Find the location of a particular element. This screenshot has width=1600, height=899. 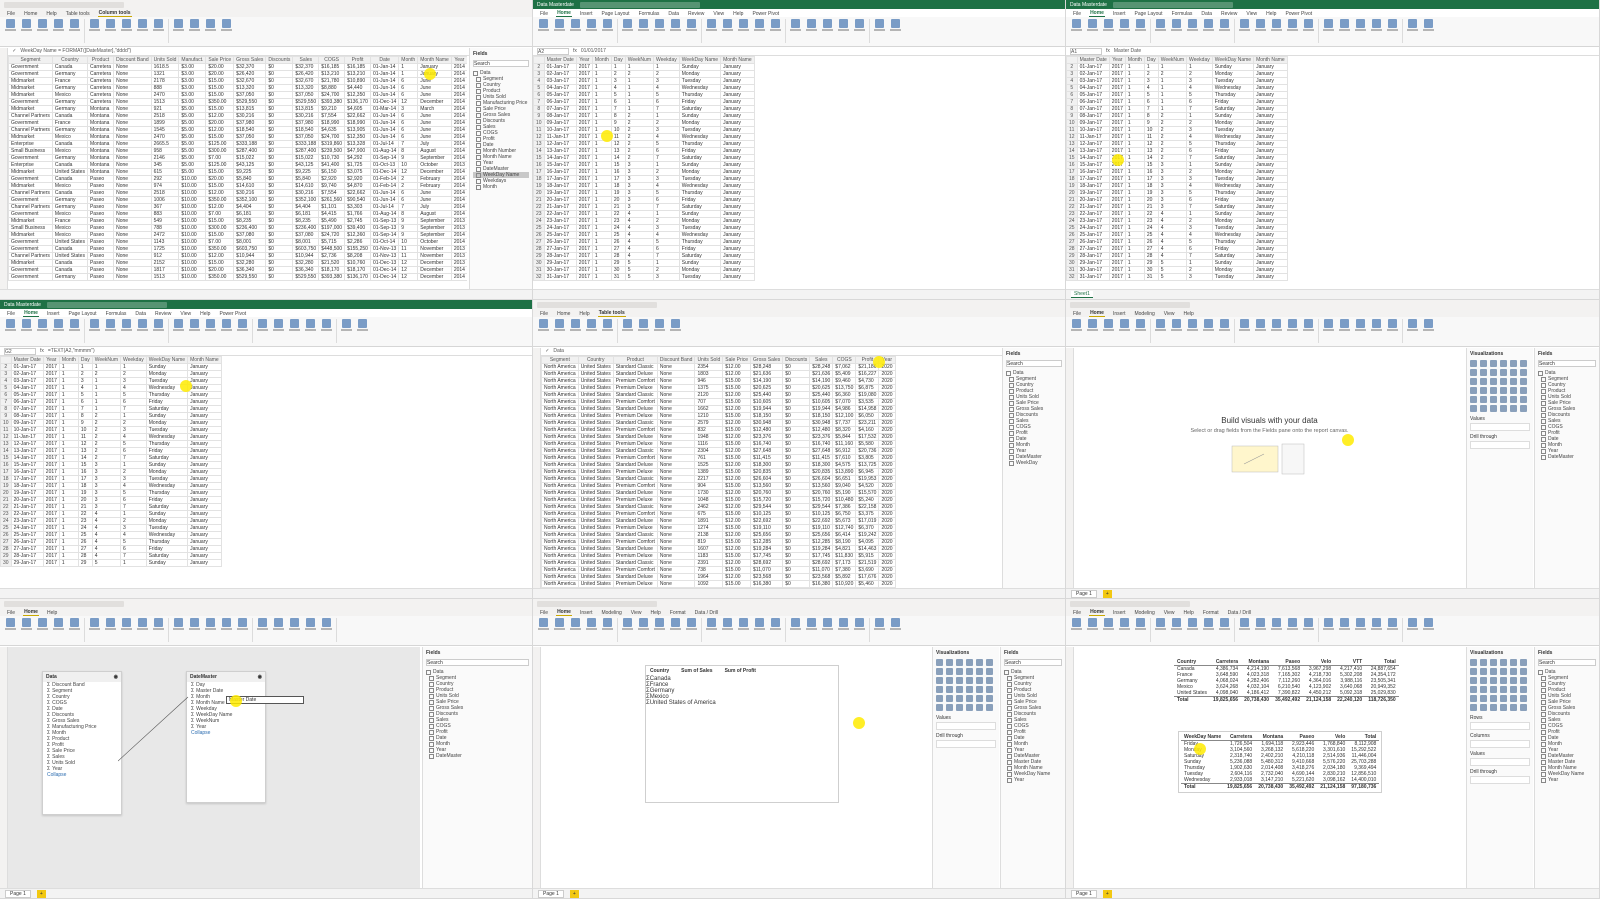

cell: 912 is located at coordinates (165, 256).